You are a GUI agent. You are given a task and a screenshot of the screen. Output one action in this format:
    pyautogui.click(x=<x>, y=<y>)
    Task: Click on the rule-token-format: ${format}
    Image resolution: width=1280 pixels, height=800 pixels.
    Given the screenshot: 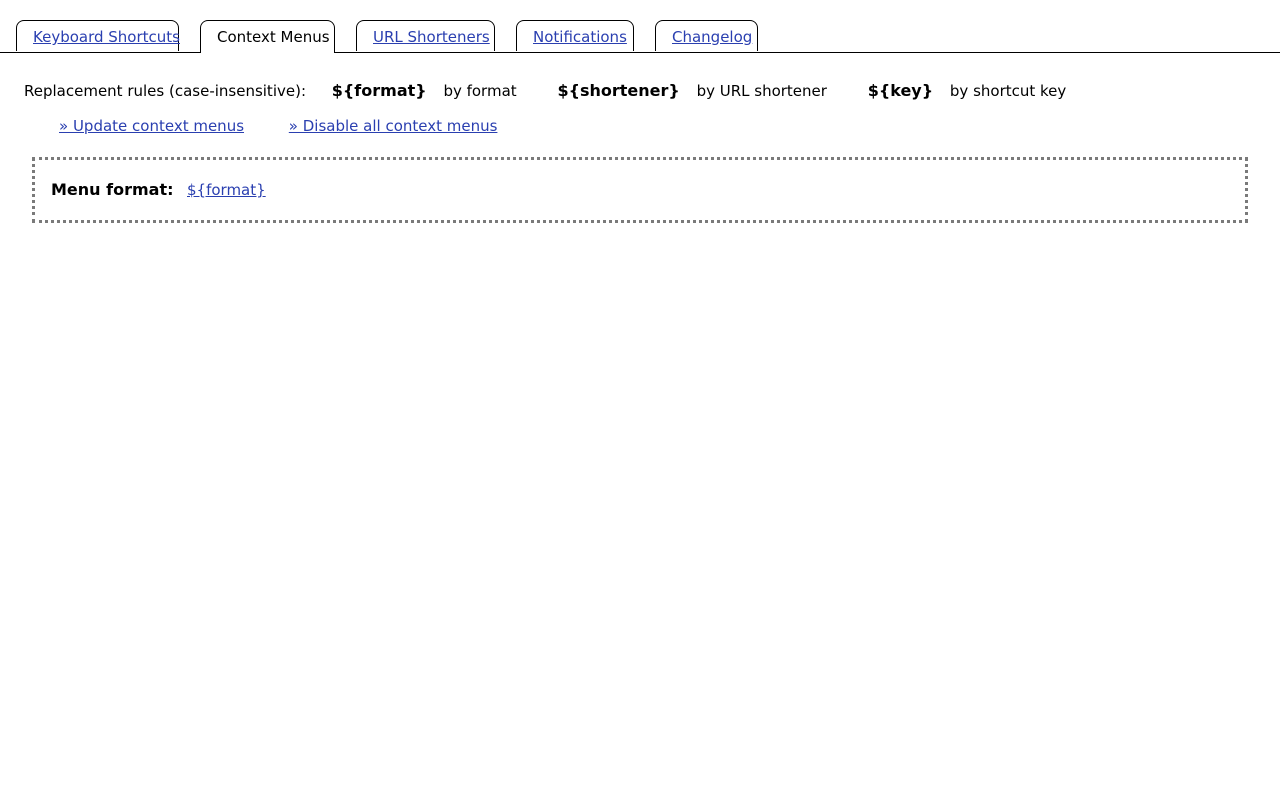 What is the action you would take?
    pyautogui.click(x=379, y=90)
    